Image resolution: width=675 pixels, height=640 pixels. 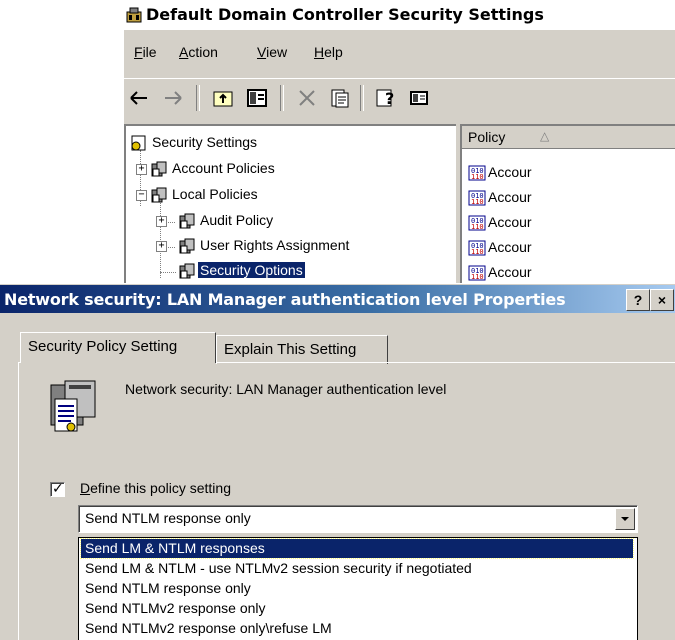 I want to click on delete-icon, so click(x=307, y=98).